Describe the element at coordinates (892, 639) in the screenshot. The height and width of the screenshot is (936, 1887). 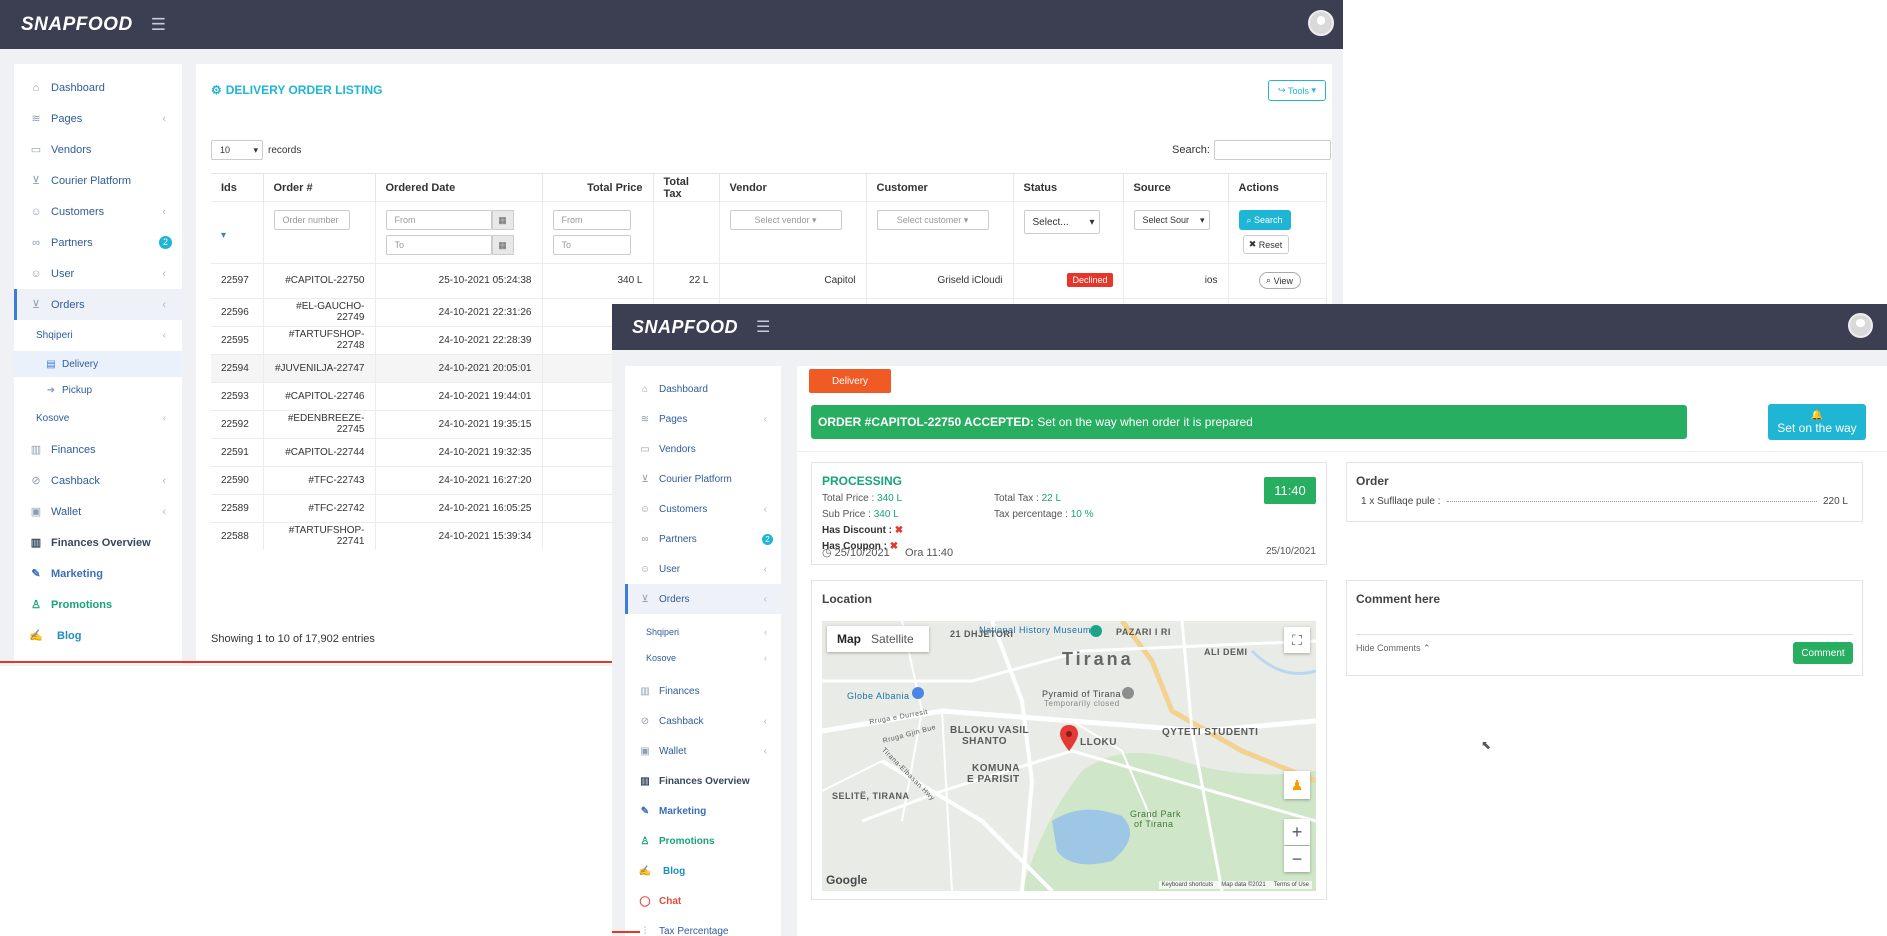
I see `satellite-tab: Satellite` at that location.